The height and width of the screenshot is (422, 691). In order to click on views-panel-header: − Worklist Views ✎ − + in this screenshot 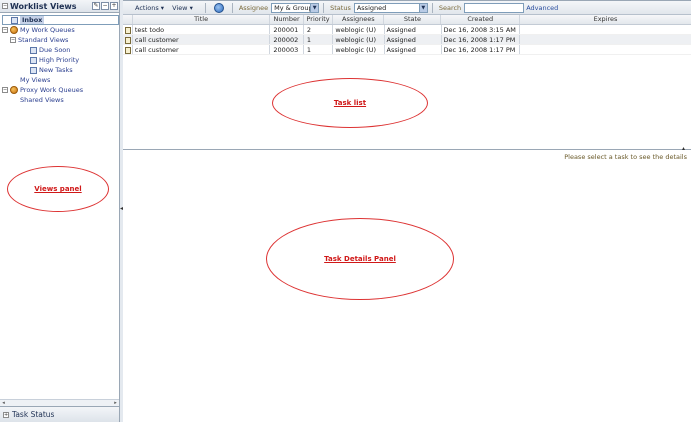, I will do `click(59, 6)`.